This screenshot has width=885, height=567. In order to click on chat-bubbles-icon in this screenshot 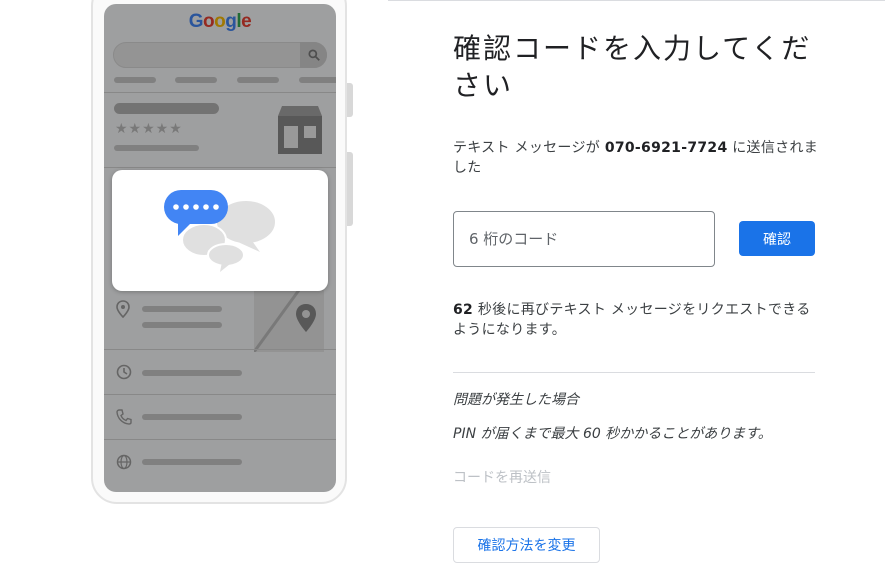, I will do `click(220, 231)`.